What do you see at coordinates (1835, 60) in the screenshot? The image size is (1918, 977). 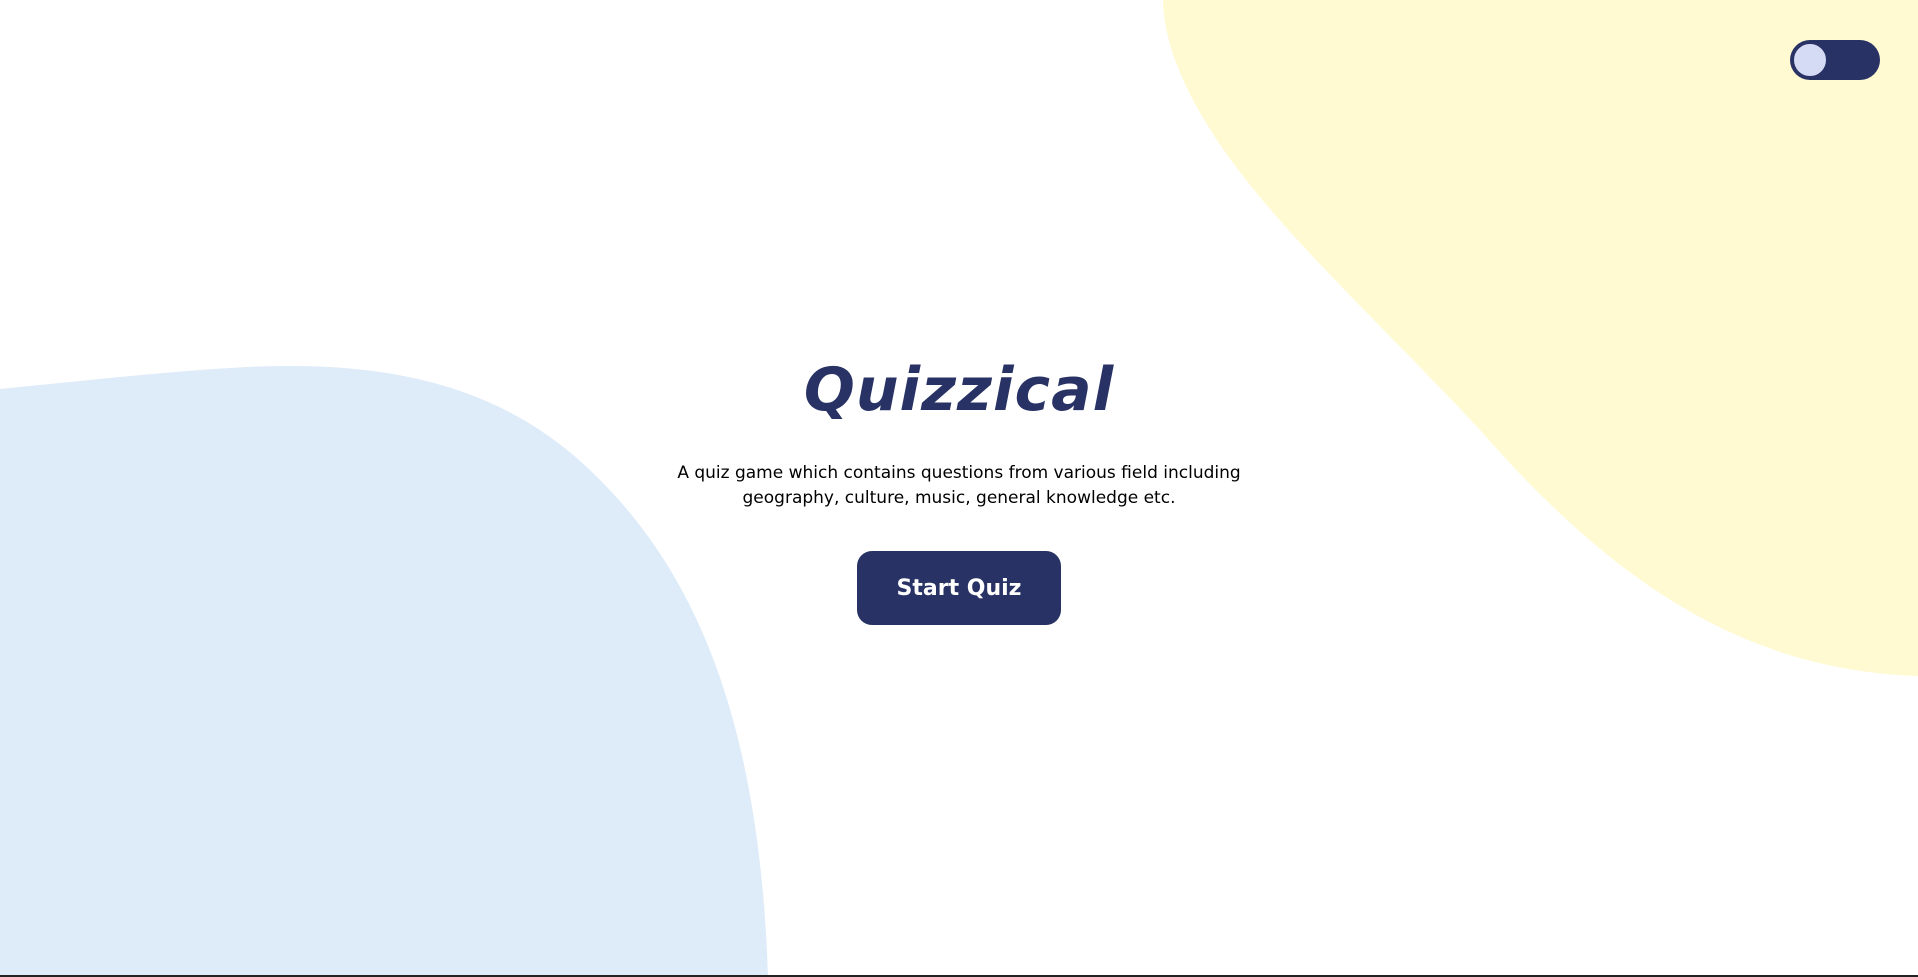 I see `theme-toggle-switch` at bounding box center [1835, 60].